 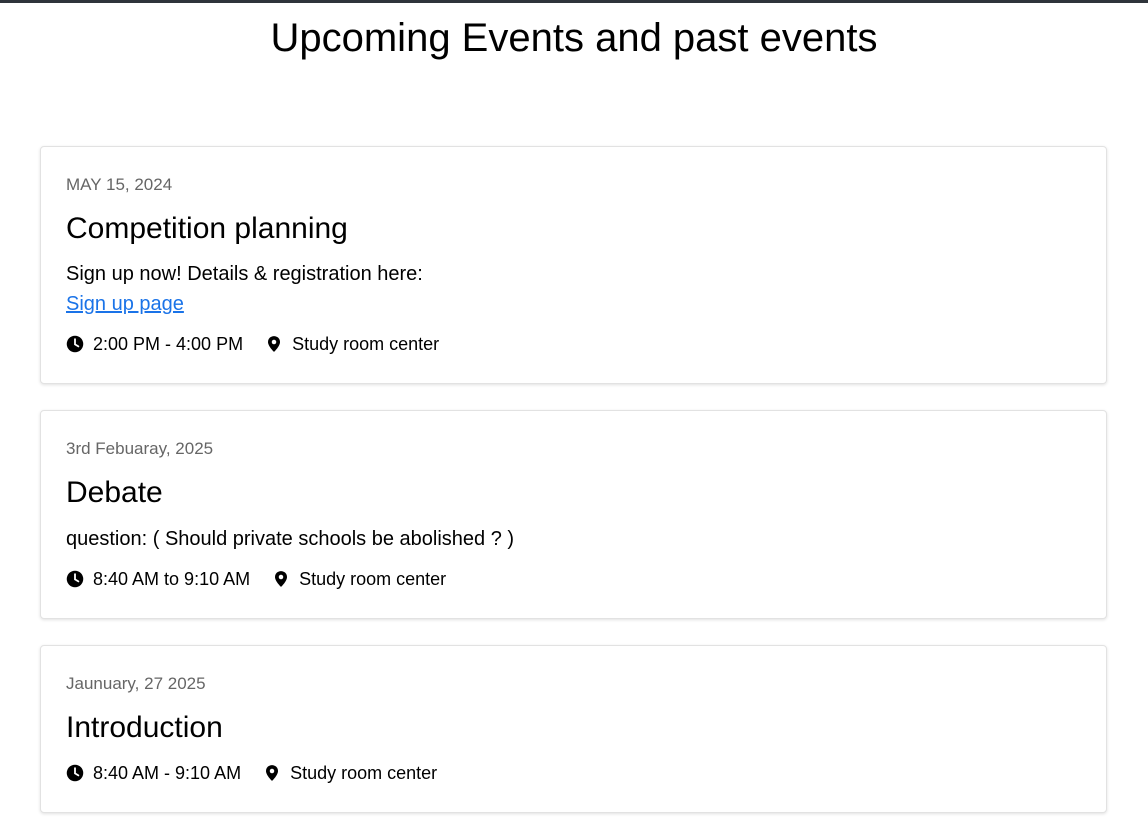 What do you see at coordinates (252, 344) in the screenshot?
I see `event-meta: 2:00 PM - 4:00 PM Study room center` at bounding box center [252, 344].